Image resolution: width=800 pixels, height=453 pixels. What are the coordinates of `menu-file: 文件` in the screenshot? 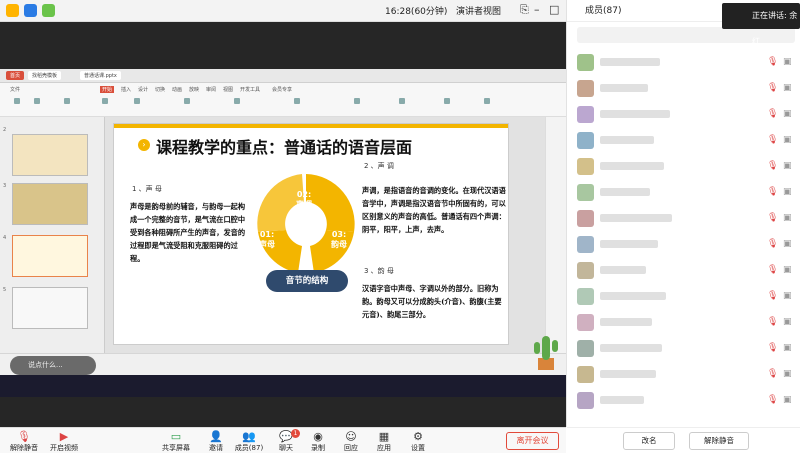 It's located at (15, 89).